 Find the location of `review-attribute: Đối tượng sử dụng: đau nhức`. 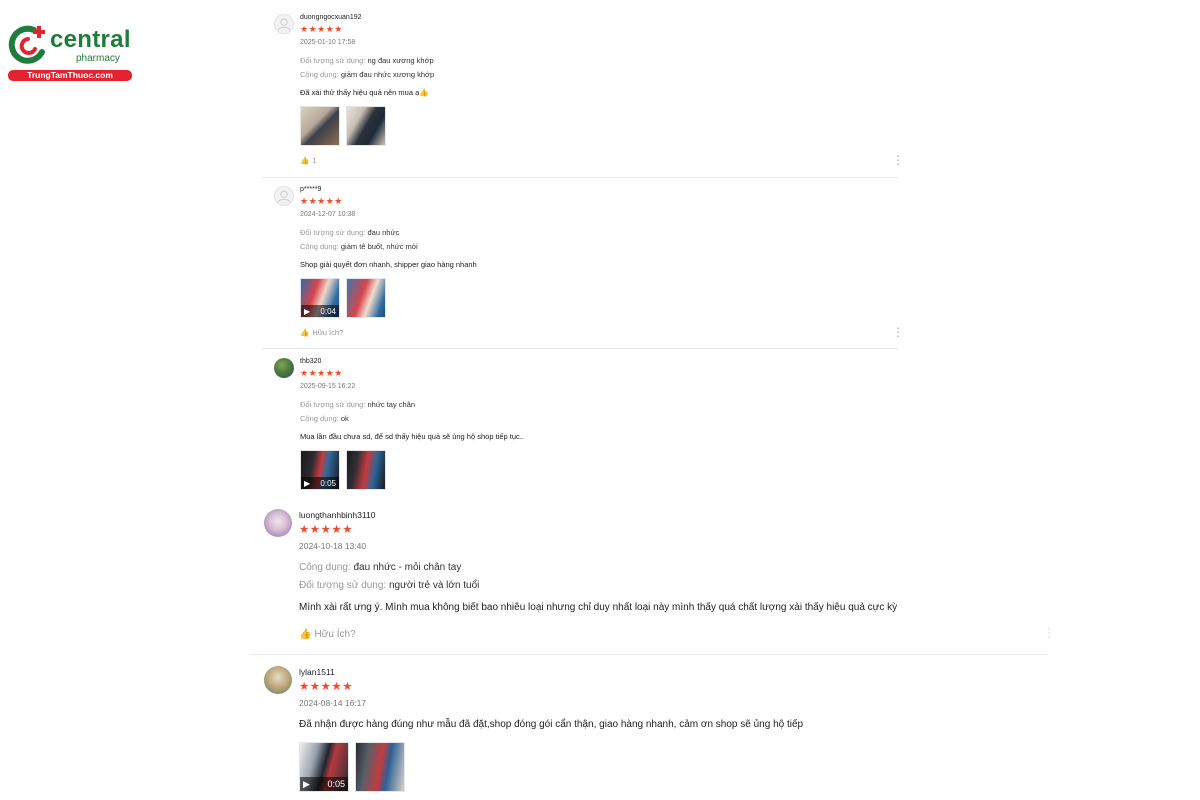

review-attribute: Đối tượng sử dụng: đau nhức is located at coordinates (349, 232).